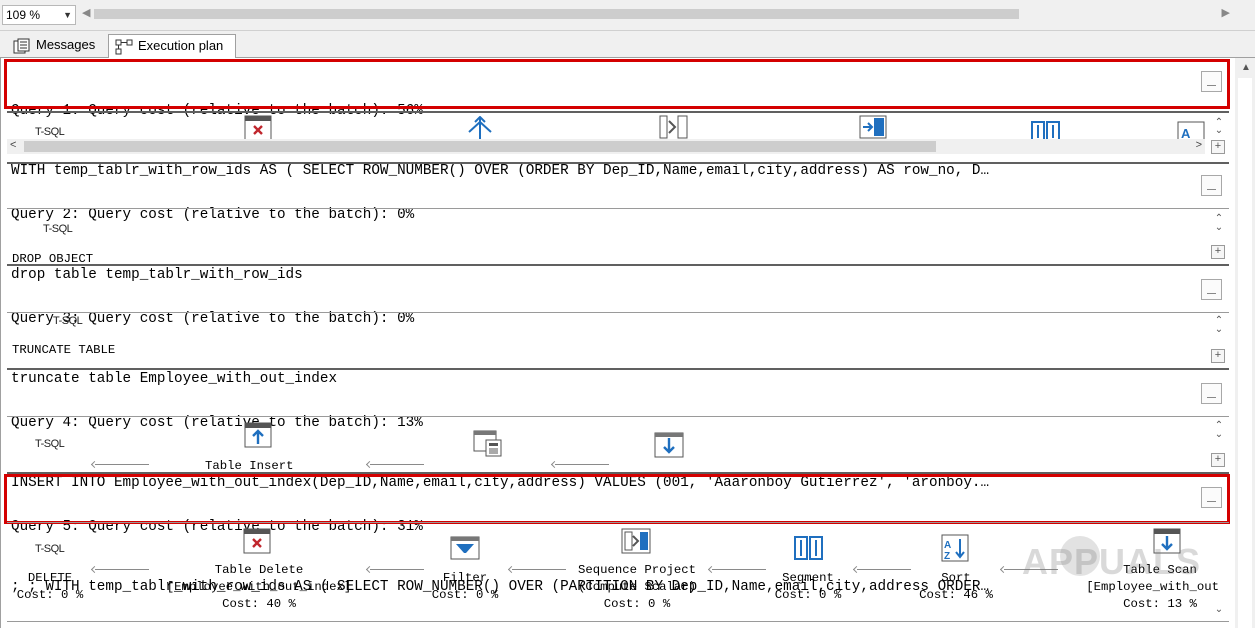 The height and width of the screenshot is (628, 1255). Describe the element at coordinates (669, 446) in the screenshot. I see `constant-scan-icon` at that location.